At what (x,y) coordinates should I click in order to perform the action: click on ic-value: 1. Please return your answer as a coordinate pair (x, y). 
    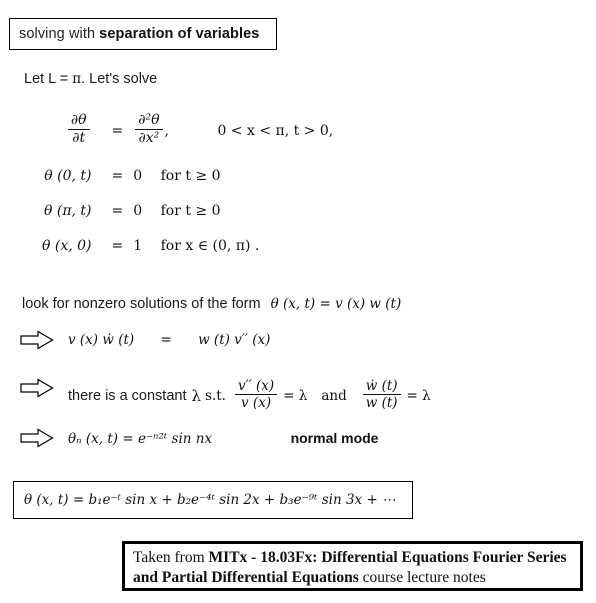
    Looking at the image, I should click on (138, 245).